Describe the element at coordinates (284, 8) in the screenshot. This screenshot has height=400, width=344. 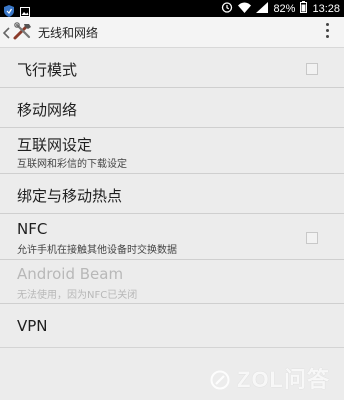
I see `battery-percentage: 82%` at that location.